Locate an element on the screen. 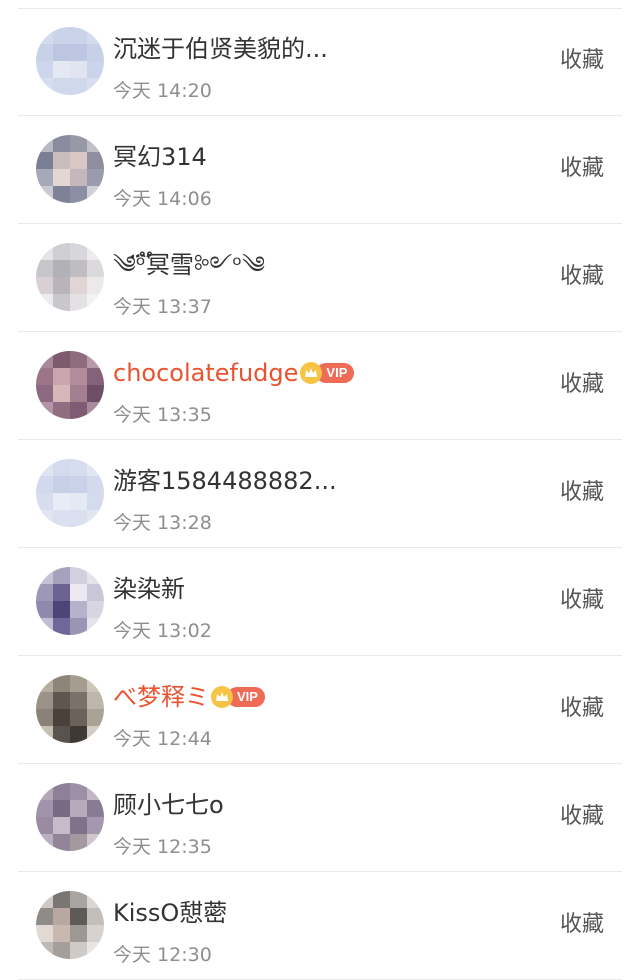 The height and width of the screenshot is (980, 640). list-item: べ梦释ミ VIP 今天 12:44 收藏 is located at coordinates (320, 710).